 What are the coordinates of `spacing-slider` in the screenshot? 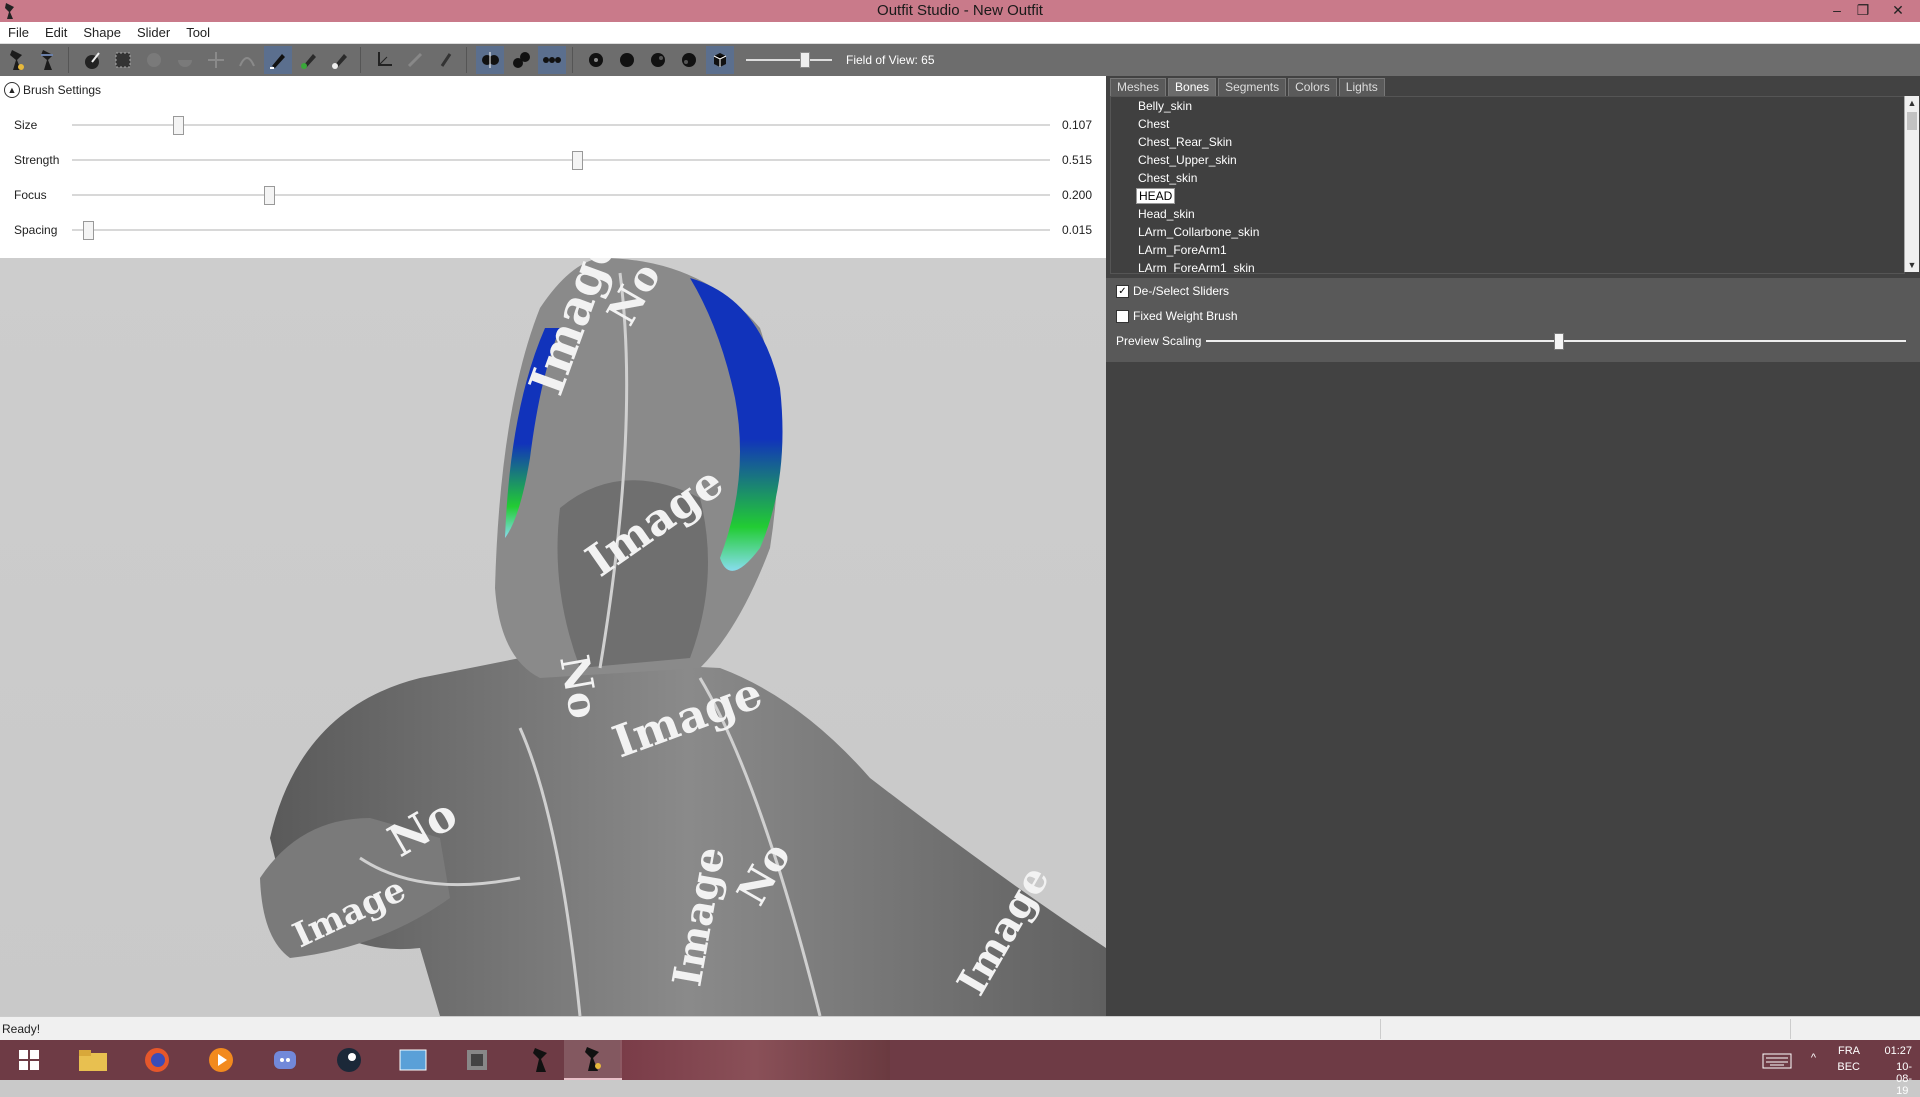 It's located at (561, 230).